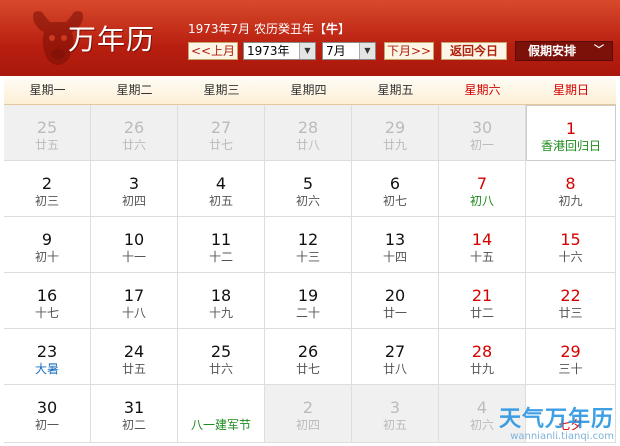 This screenshot has width=620, height=446. What do you see at coordinates (482, 245) in the screenshot?
I see `day-cell: 14 十五` at bounding box center [482, 245].